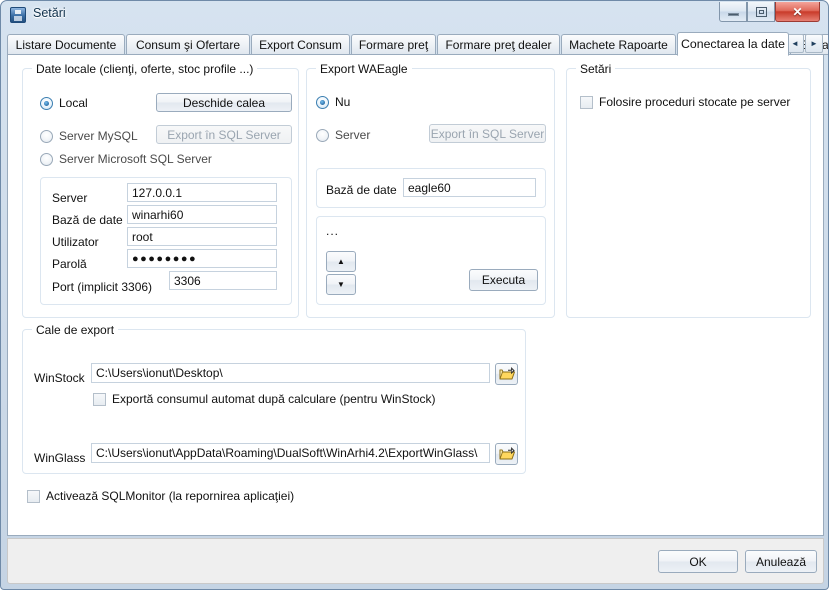  I want to click on chevron-right-icon: ►, so click(814, 43).